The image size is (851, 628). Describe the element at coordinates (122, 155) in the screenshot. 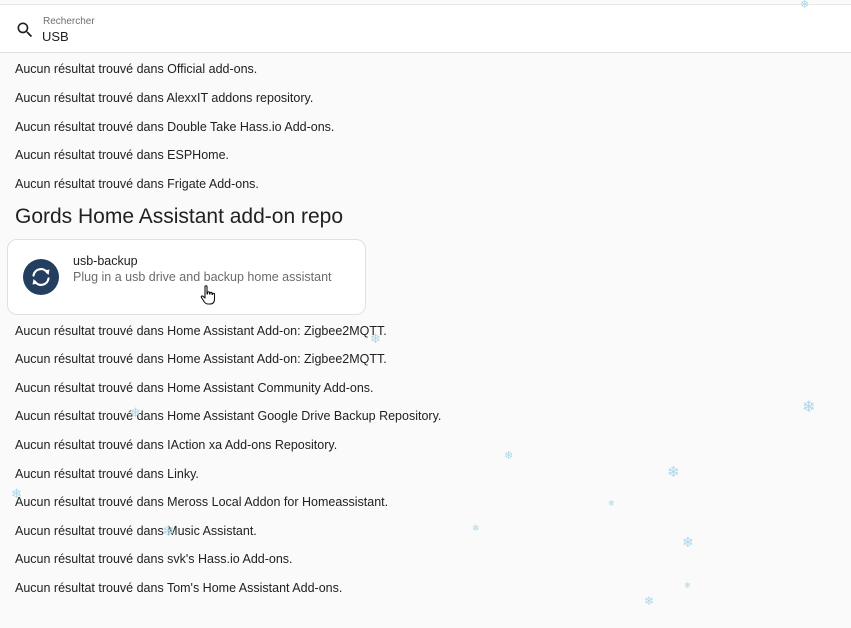

I see `no-result-item: Aucun résultat trouvé dans ESPHome.` at that location.